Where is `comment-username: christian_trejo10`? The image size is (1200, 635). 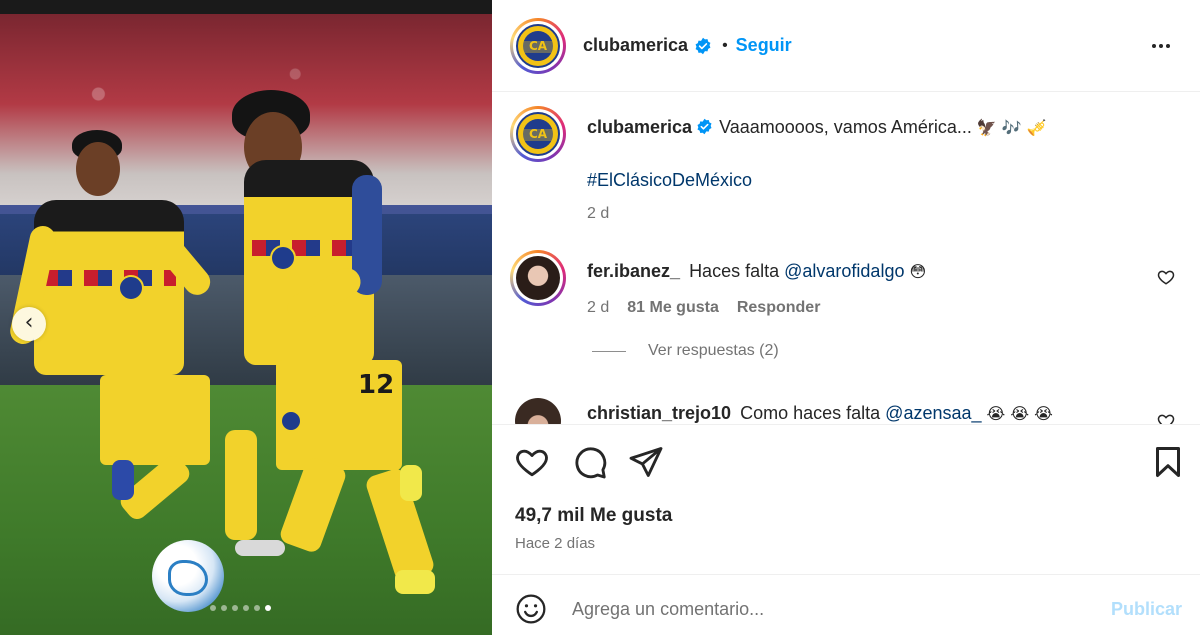 comment-username: christian_trejo10 is located at coordinates (659, 413).